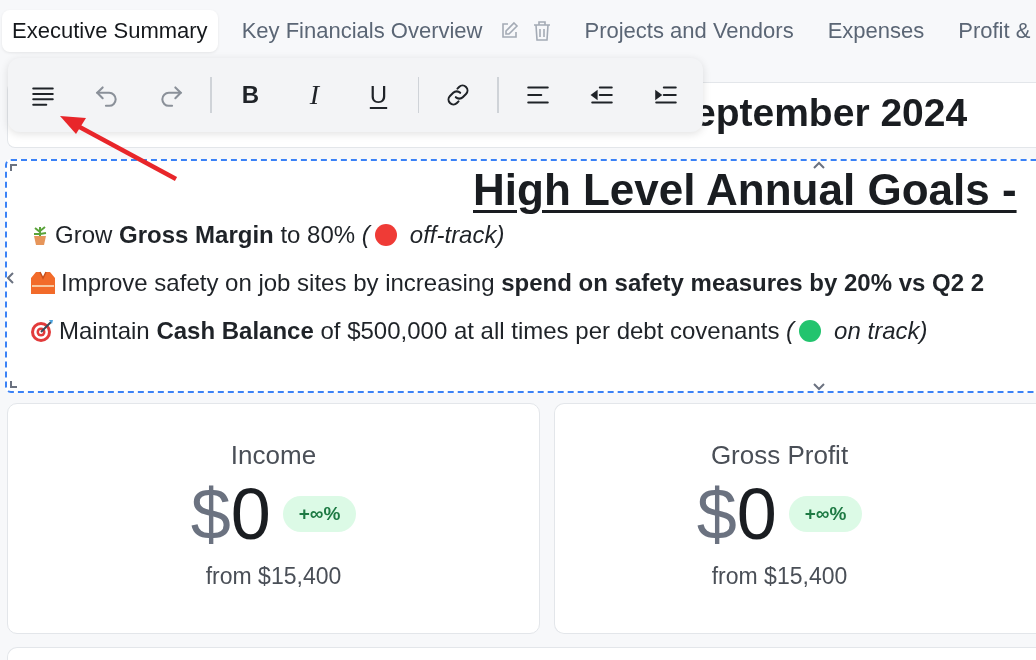 This screenshot has width=1036, height=660. What do you see at coordinates (523, 283) in the screenshot?
I see `goal-text: Improve safety on job sites by increasing spend on safety measures by 20% vs Q2 2` at bounding box center [523, 283].